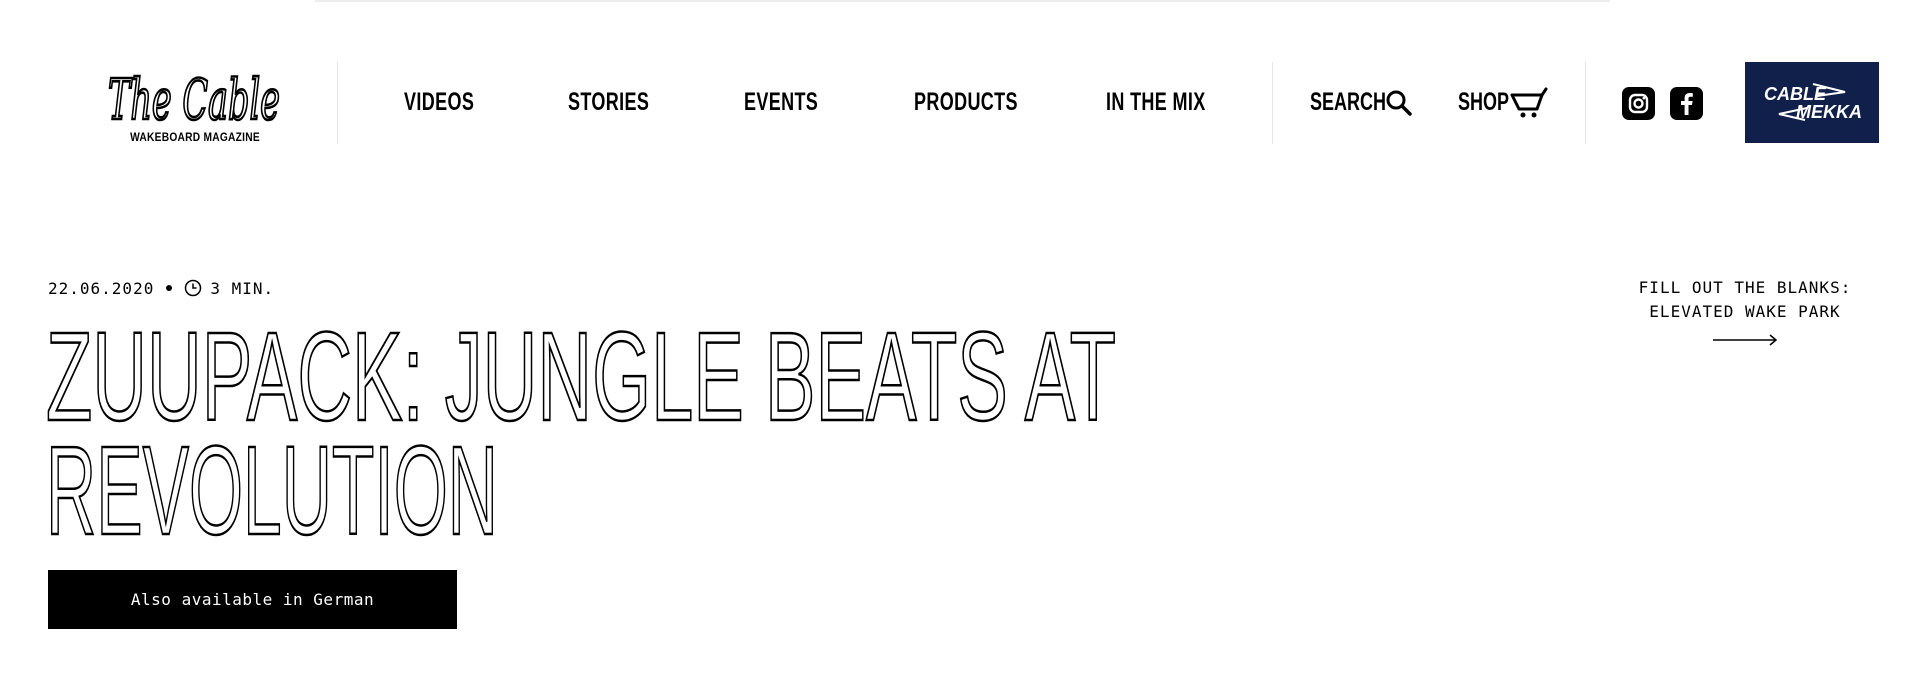 The width and height of the screenshot is (1920, 699). What do you see at coordinates (1399, 103) in the screenshot?
I see `search-icon` at bounding box center [1399, 103].